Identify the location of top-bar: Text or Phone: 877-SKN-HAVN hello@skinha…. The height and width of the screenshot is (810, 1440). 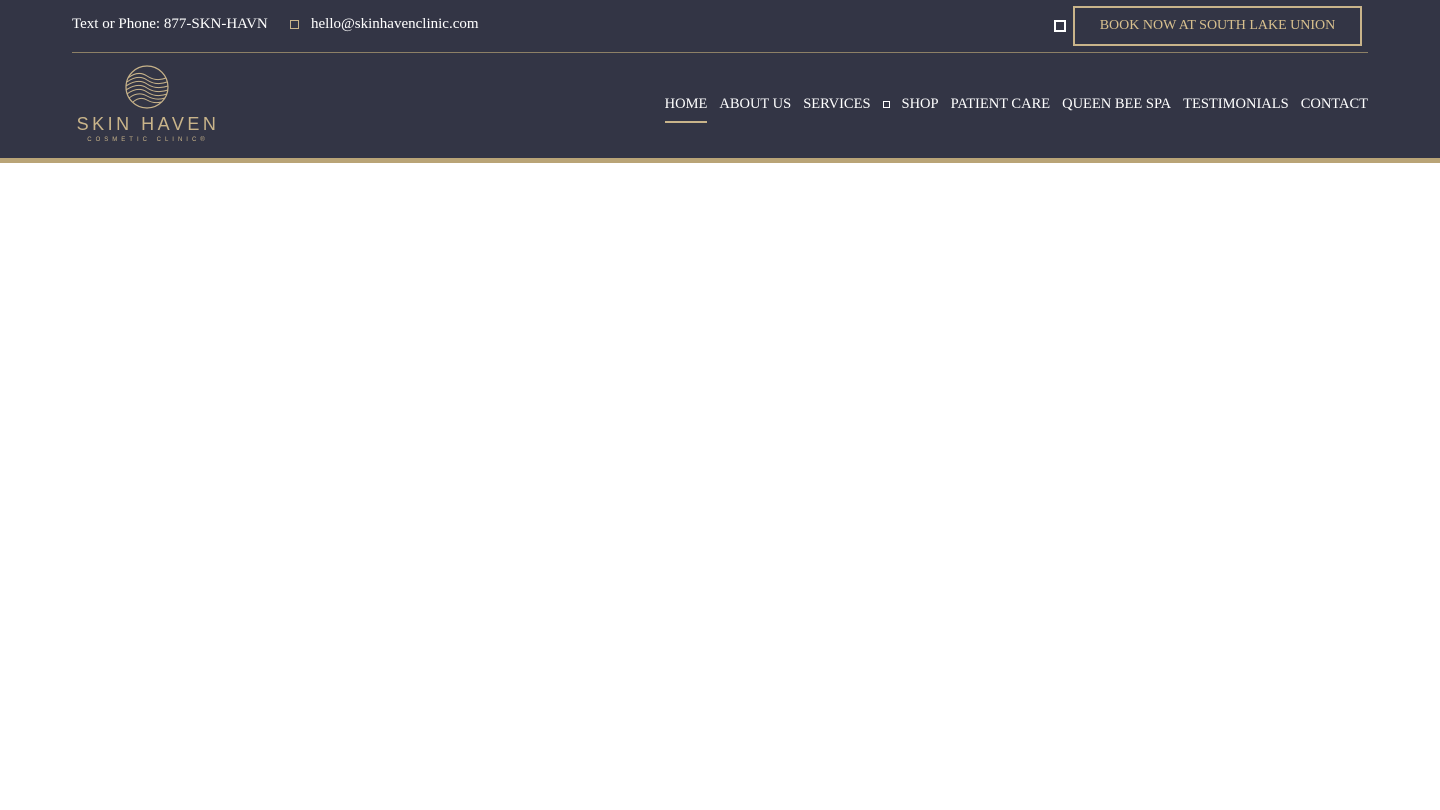
(720, 26).